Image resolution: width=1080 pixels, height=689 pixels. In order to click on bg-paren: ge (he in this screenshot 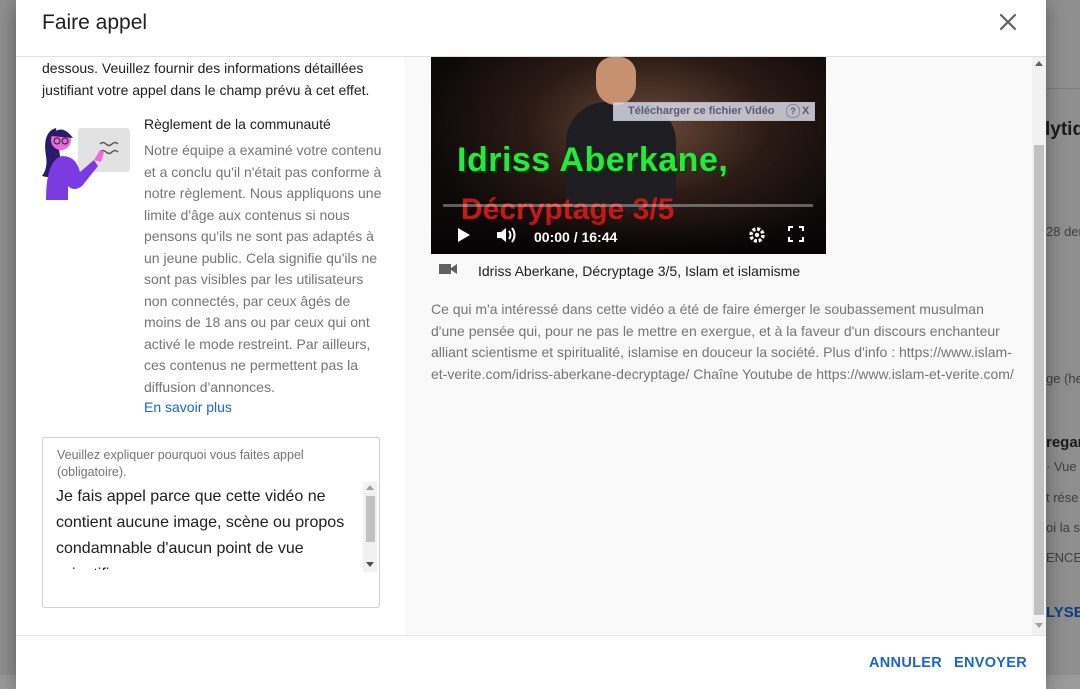, I will do `click(1063, 378)`.